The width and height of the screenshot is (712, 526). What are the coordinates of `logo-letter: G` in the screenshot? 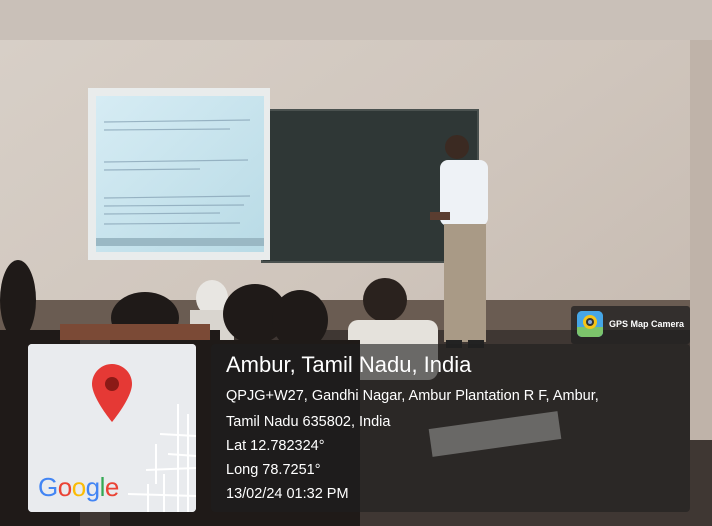 It's located at (48, 487).